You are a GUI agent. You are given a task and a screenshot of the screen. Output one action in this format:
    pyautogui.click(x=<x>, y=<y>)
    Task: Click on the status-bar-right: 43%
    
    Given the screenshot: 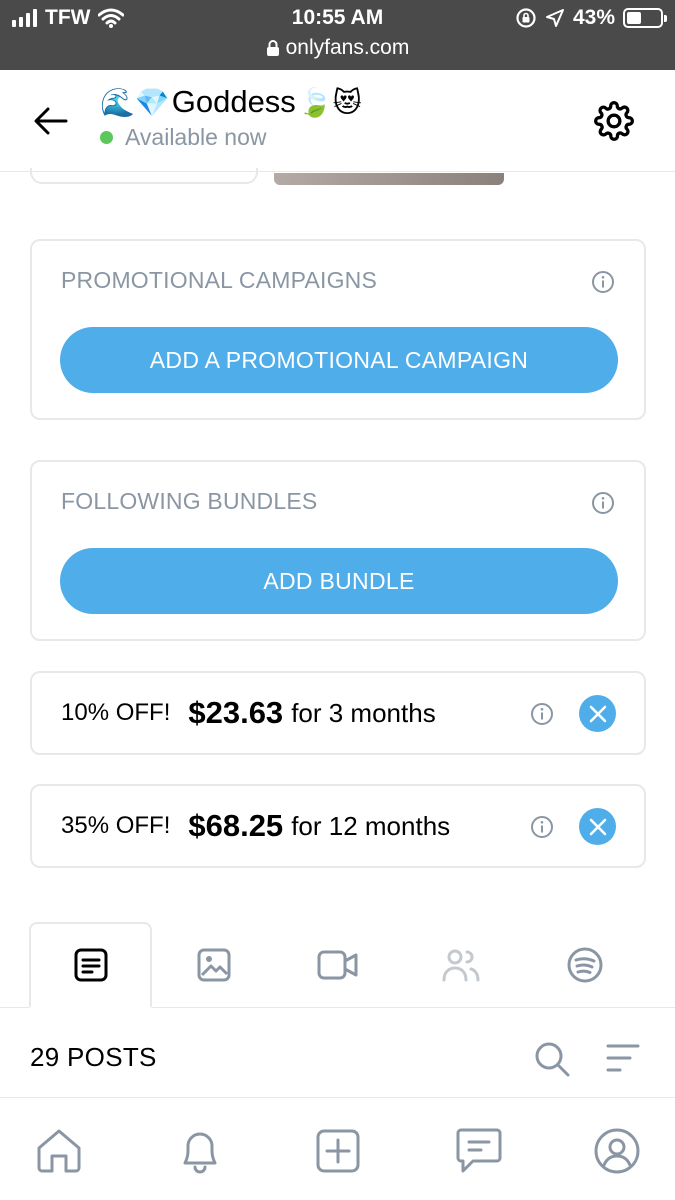 What is the action you would take?
    pyautogui.click(x=591, y=18)
    